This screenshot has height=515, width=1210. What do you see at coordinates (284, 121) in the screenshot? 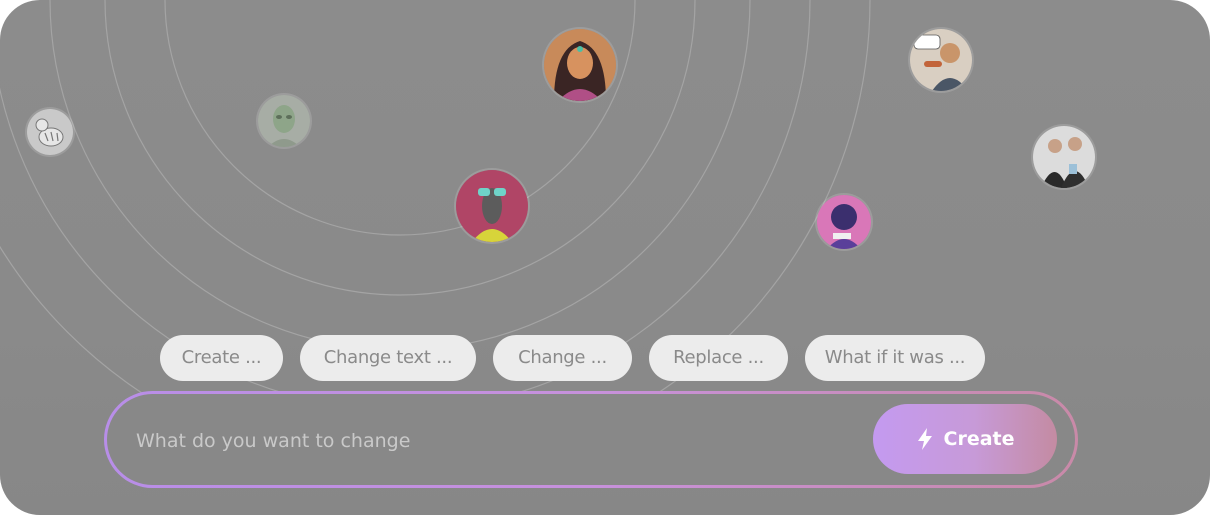
I see `avatar-green-alien` at bounding box center [284, 121].